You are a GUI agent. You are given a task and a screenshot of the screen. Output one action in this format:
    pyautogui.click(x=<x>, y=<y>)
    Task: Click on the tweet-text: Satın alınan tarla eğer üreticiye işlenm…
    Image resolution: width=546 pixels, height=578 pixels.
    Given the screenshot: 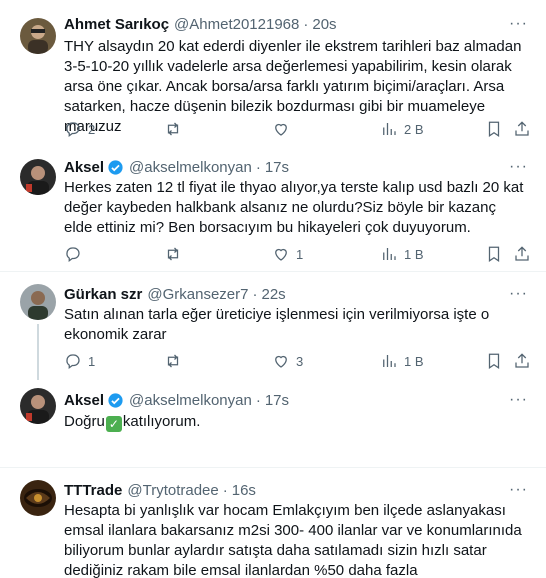 What is the action you would take?
    pyautogui.click(x=277, y=324)
    